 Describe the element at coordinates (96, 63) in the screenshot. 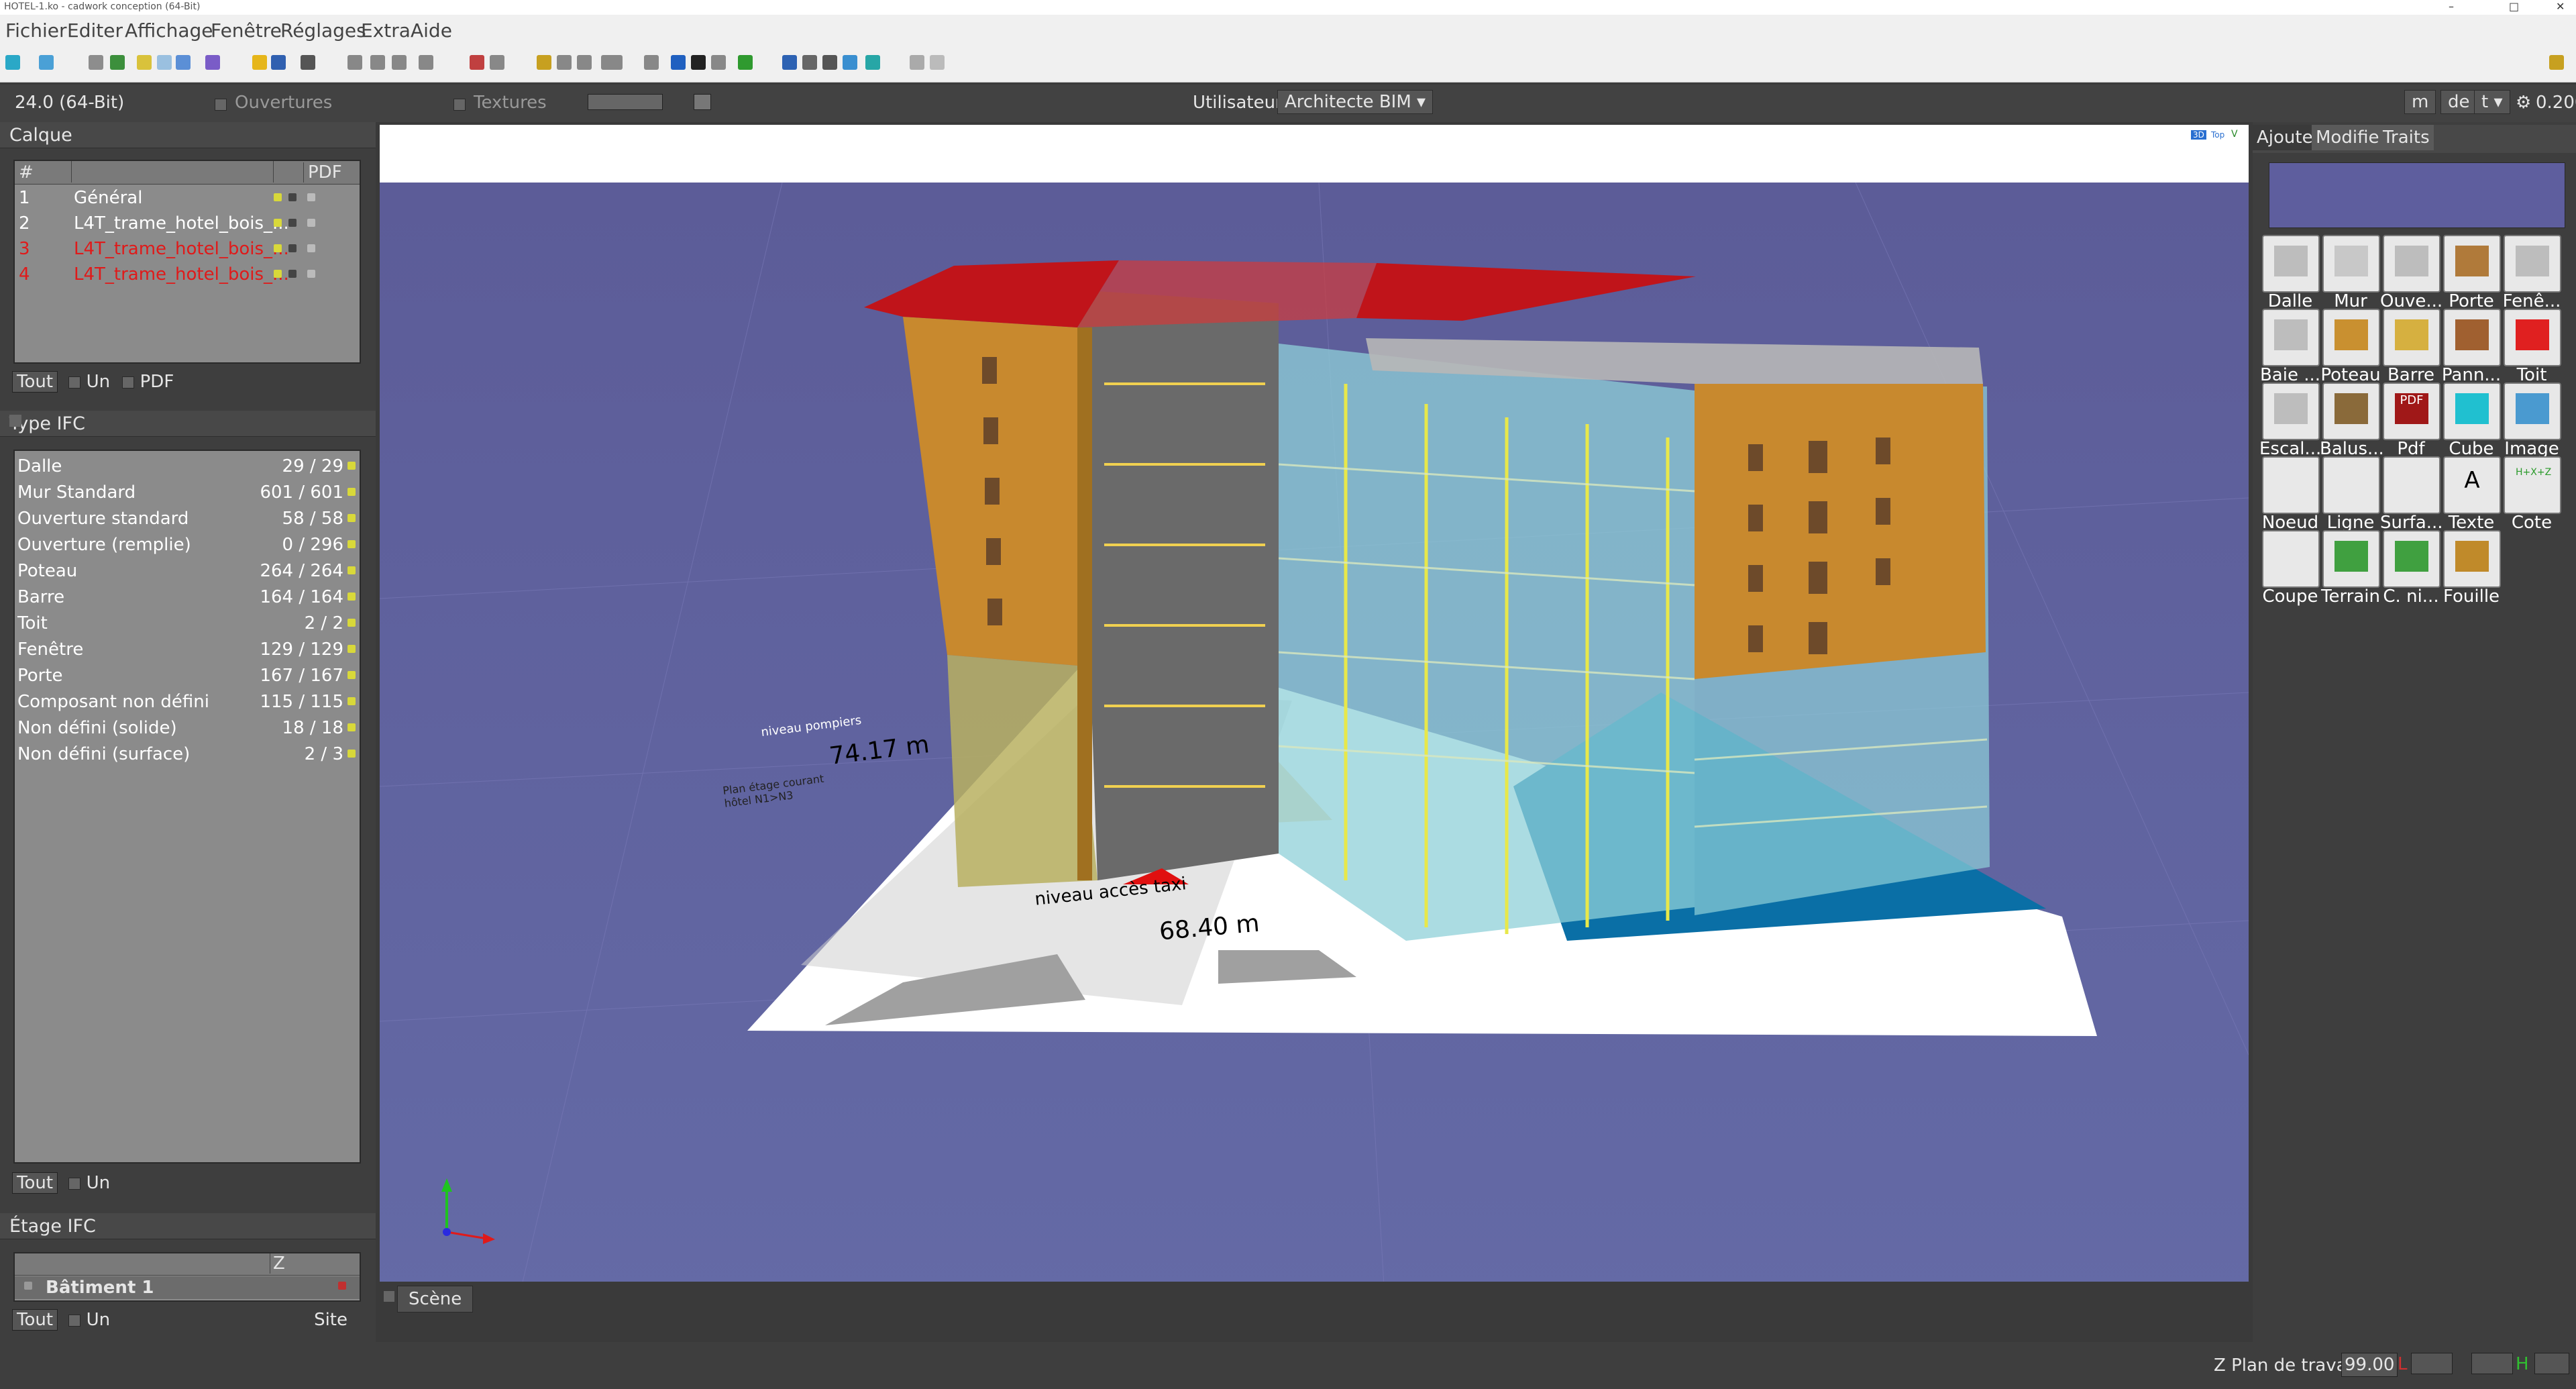

I see `select-icon` at that location.